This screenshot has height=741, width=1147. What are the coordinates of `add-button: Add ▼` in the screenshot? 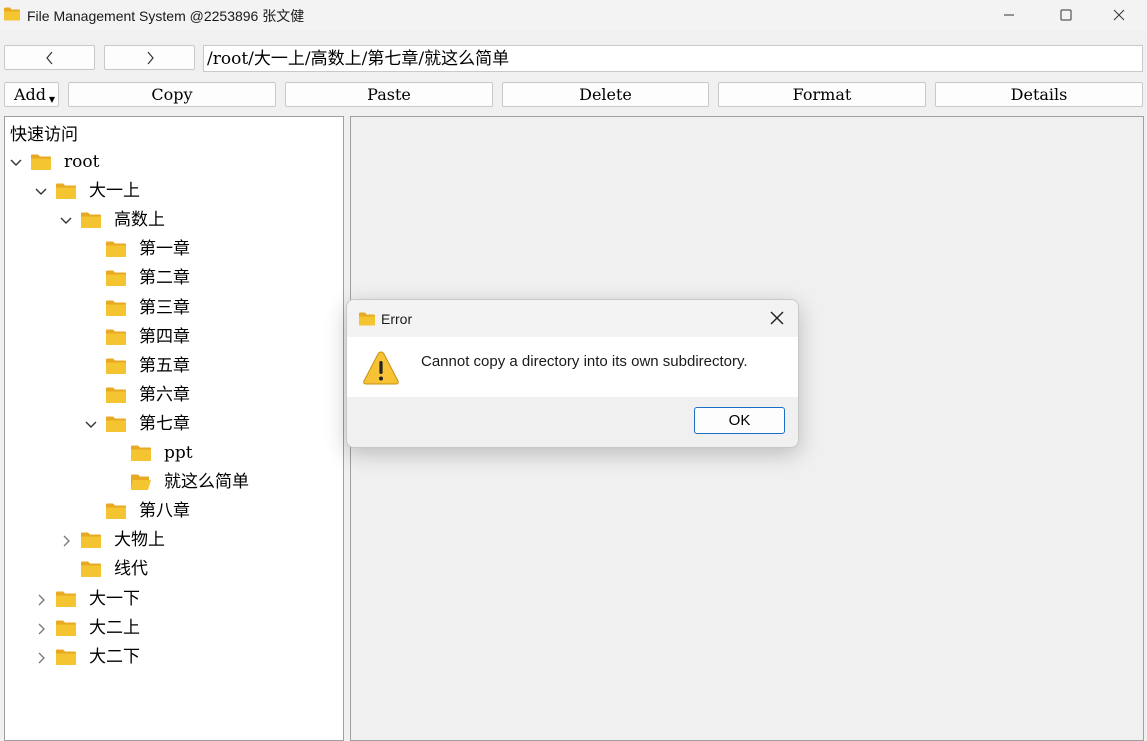 It's located at (31, 94).